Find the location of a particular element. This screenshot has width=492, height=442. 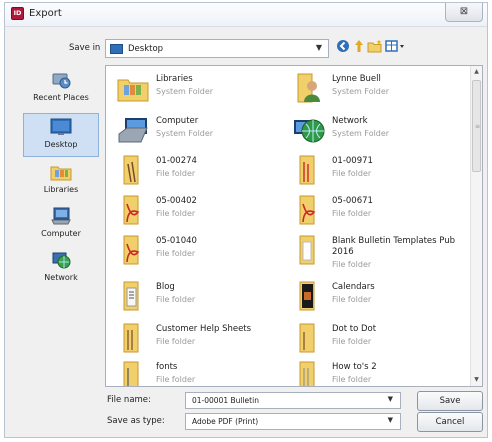

list-item: Lynne Buell System Folder is located at coordinates (374, 88).